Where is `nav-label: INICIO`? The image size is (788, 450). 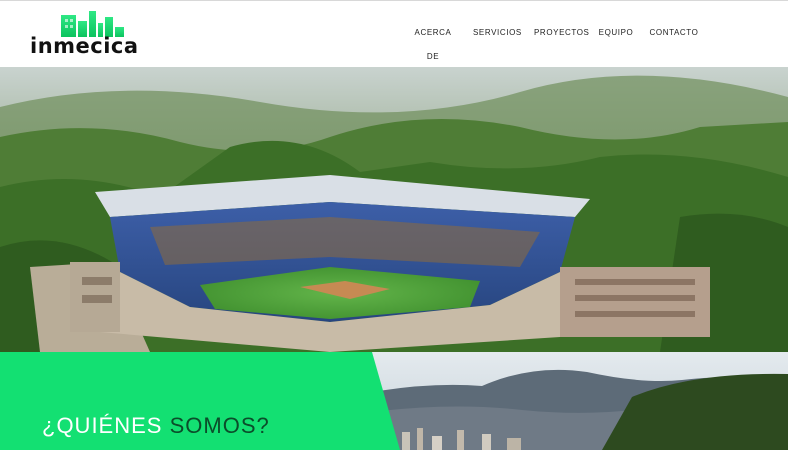 nav-label: INICIO is located at coordinates (377, 32).